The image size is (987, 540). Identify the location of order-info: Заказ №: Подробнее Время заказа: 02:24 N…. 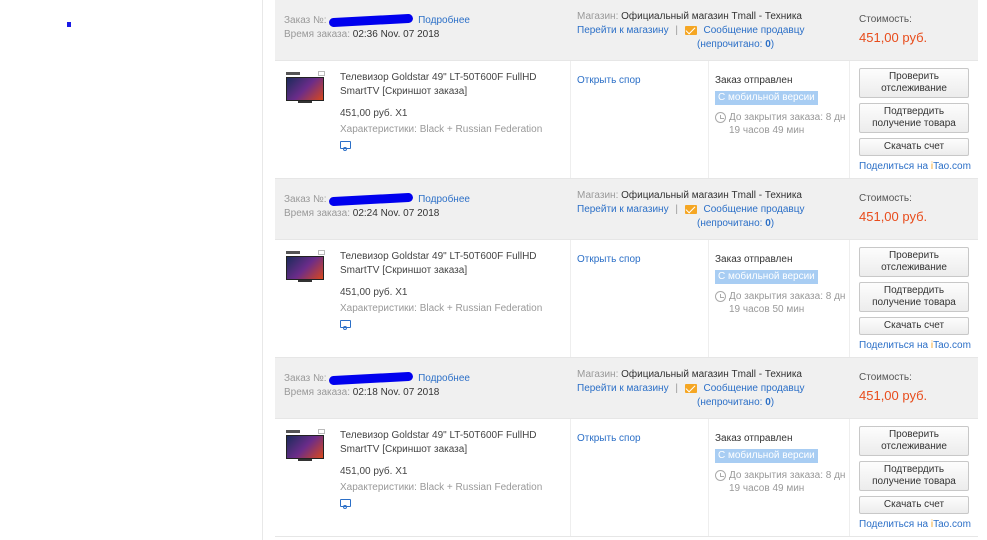
(423, 209).